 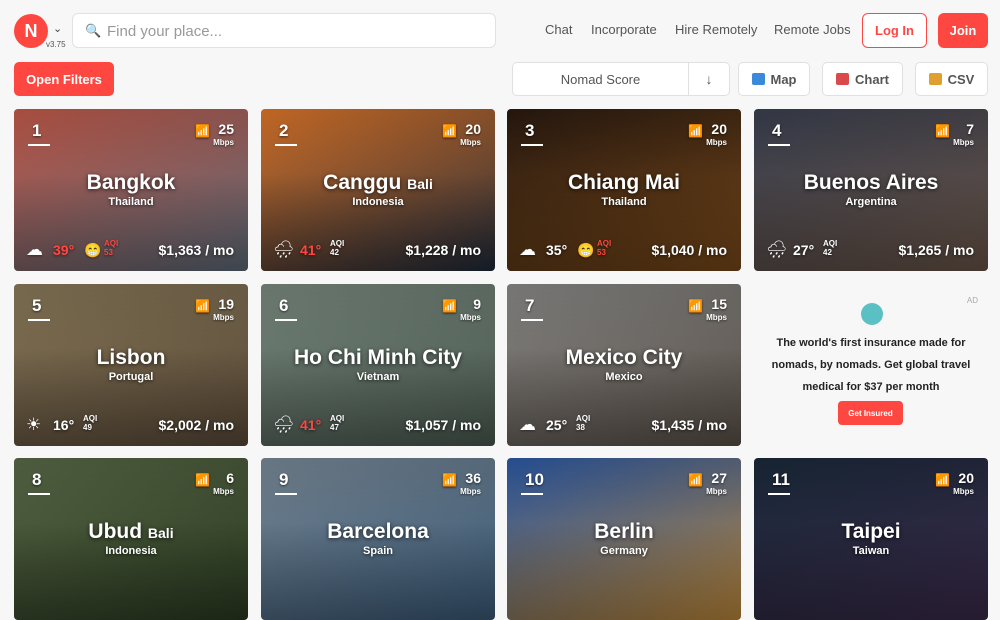 What do you see at coordinates (378, 357) in the screenshot?
I see `city-label: Ho Chi Minh City` at bounding box center [378, 357].